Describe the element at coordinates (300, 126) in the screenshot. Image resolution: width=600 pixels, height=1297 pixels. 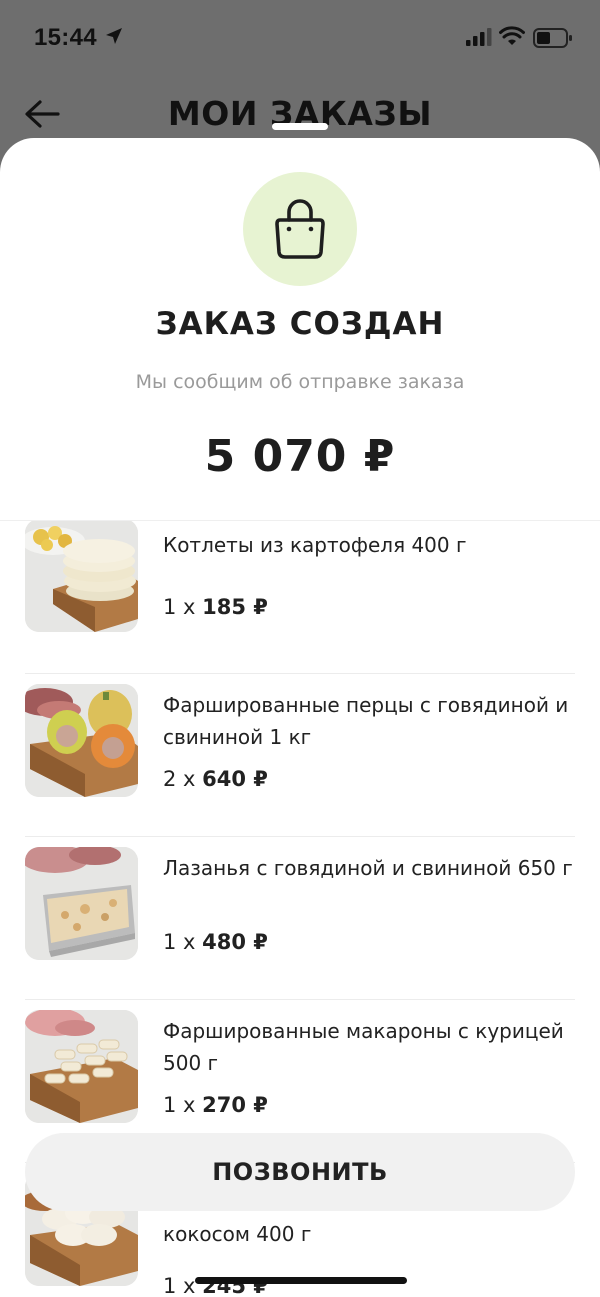
I see `sheet-grabber` at that location.